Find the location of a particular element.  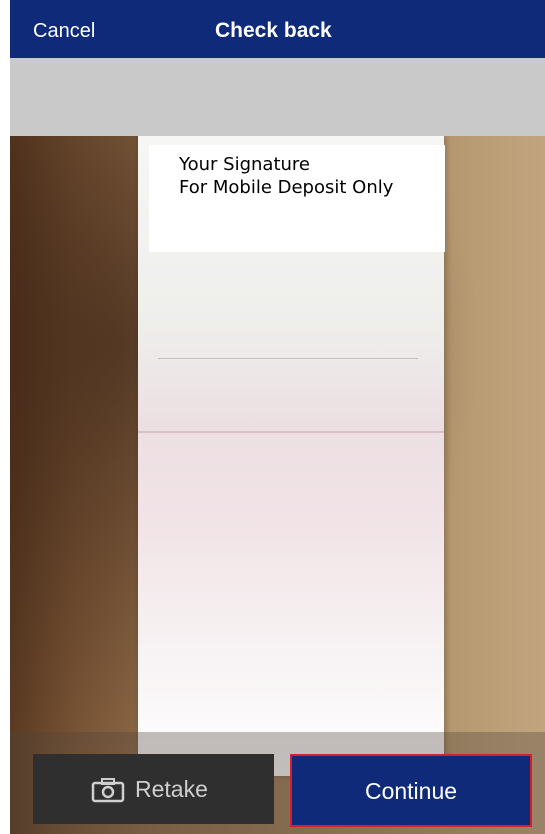

cancel-button: Cancel is located at coordinates (64, 31).